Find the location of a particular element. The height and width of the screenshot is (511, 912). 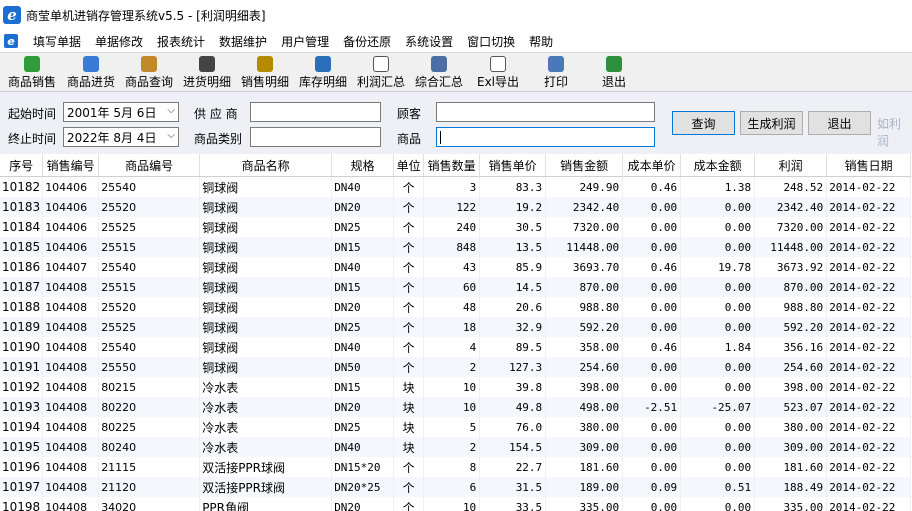

customer-input is located at coordinates (545, 112).